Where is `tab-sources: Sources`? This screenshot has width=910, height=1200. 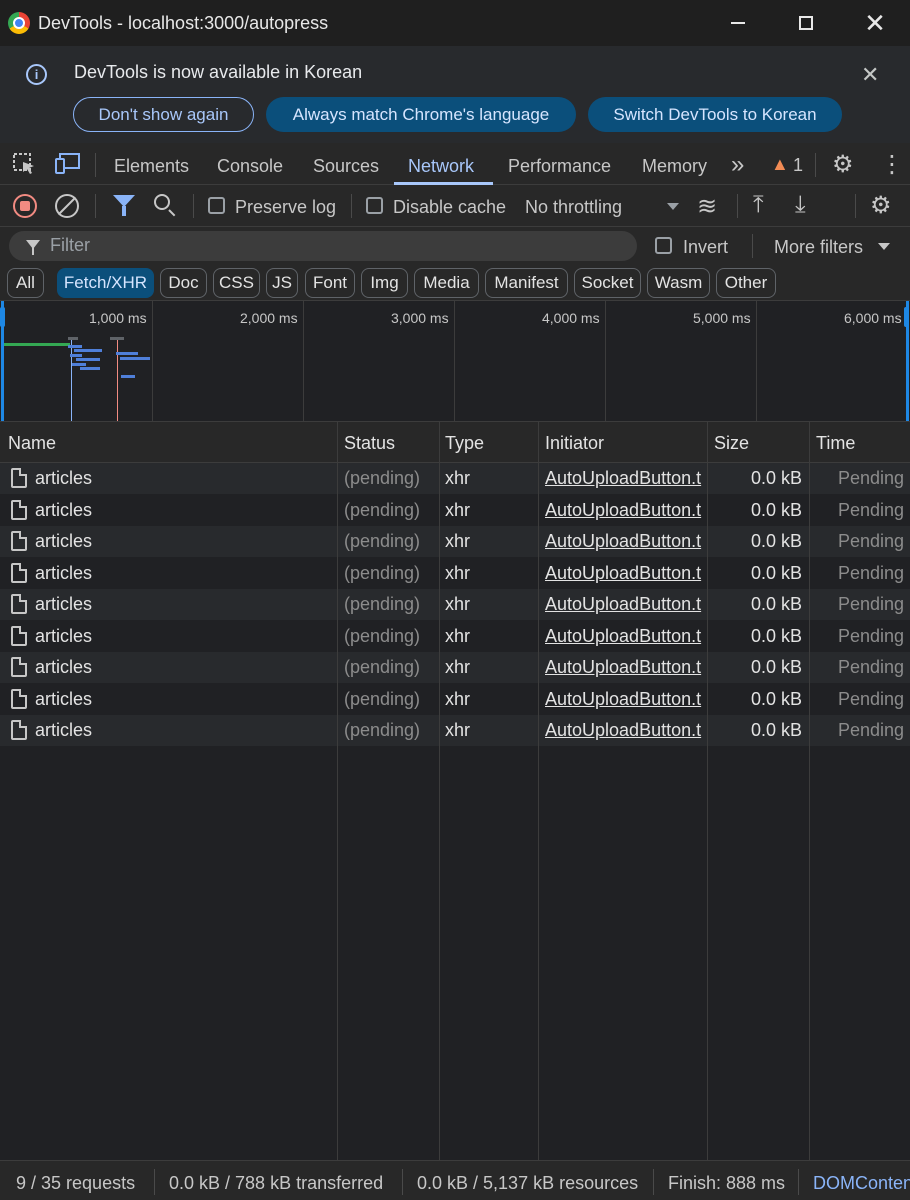
tab-sources: Sources is located at coordinates (346, 166).